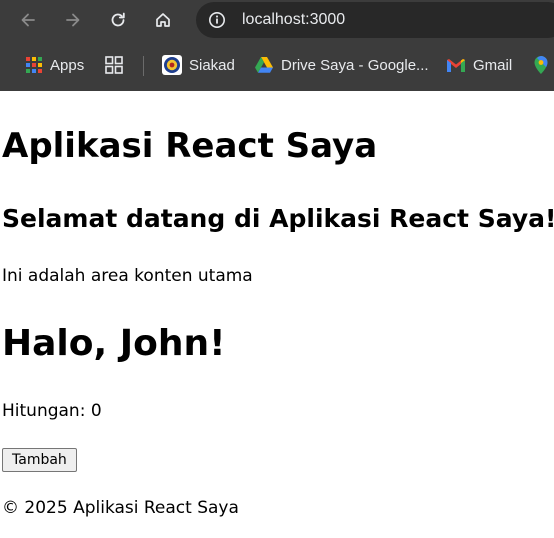  Describe the element at coordinates (493, 65) in the screenshot. I see `bookmark-label: Gmail` at that location.